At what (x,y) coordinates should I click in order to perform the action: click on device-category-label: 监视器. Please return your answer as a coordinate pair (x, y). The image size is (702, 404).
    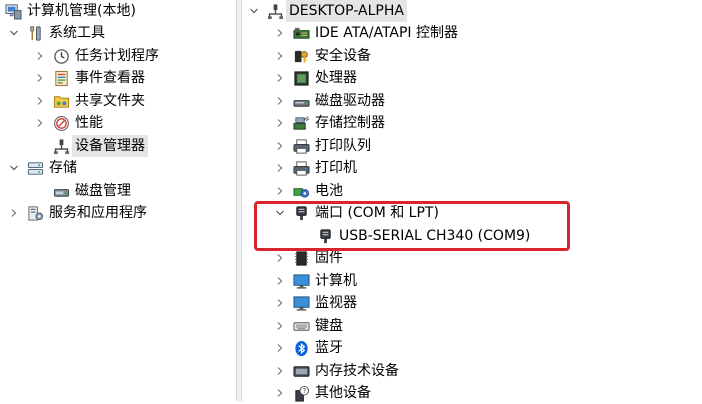
    Looking at the image, I should click on (336, 303).